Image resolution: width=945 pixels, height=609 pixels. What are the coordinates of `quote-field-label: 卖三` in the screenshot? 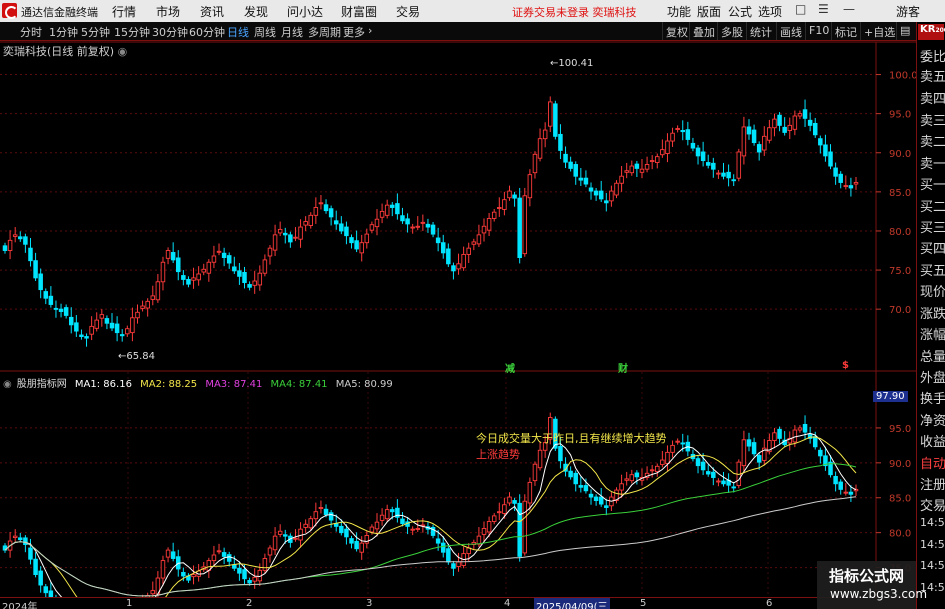 It's located at (932, 119).